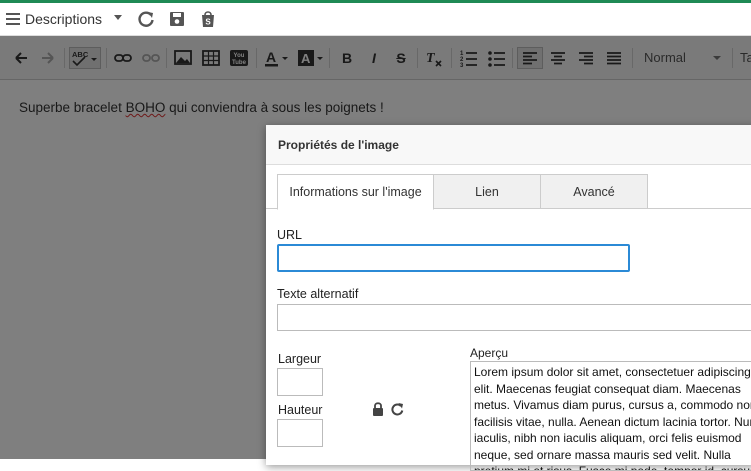 Image resolution: width=751 pixels, height=471 pixels. I want to click on menu-icon, so click(13, 19).